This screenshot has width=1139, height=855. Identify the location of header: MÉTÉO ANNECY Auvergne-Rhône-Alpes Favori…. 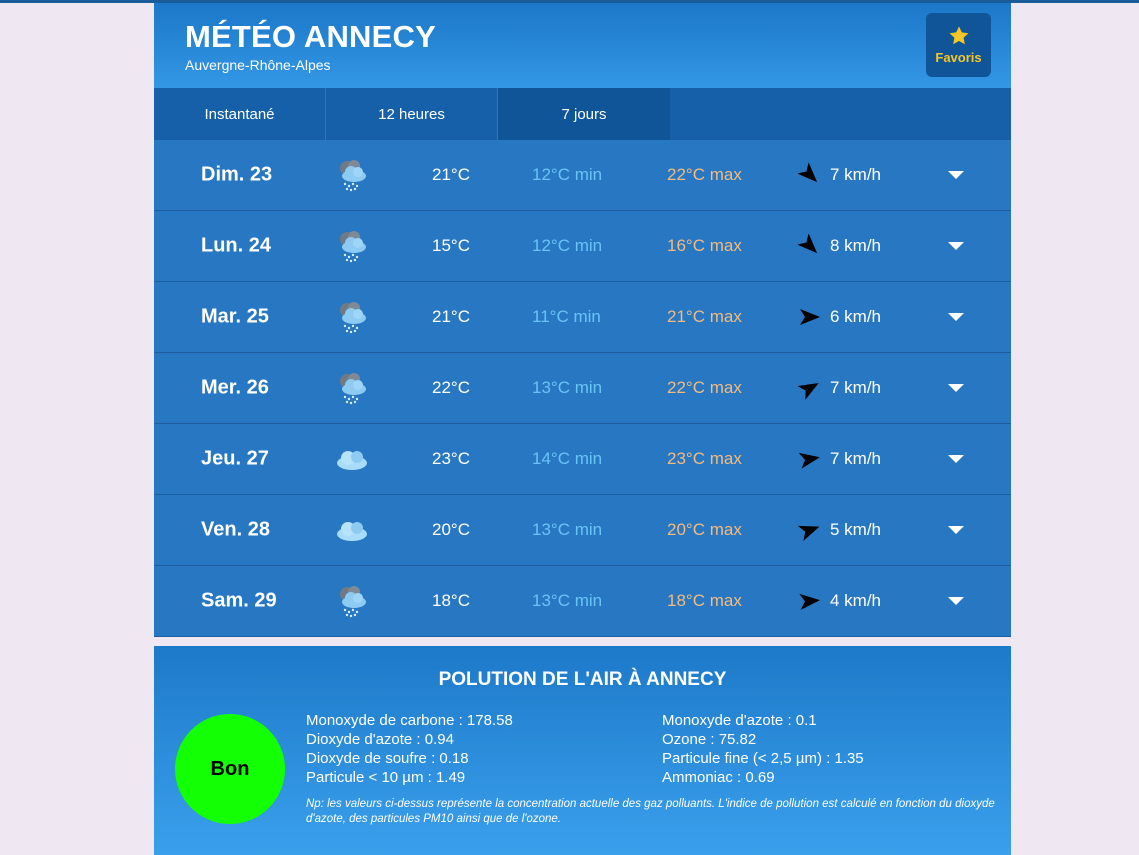
(582, 45).